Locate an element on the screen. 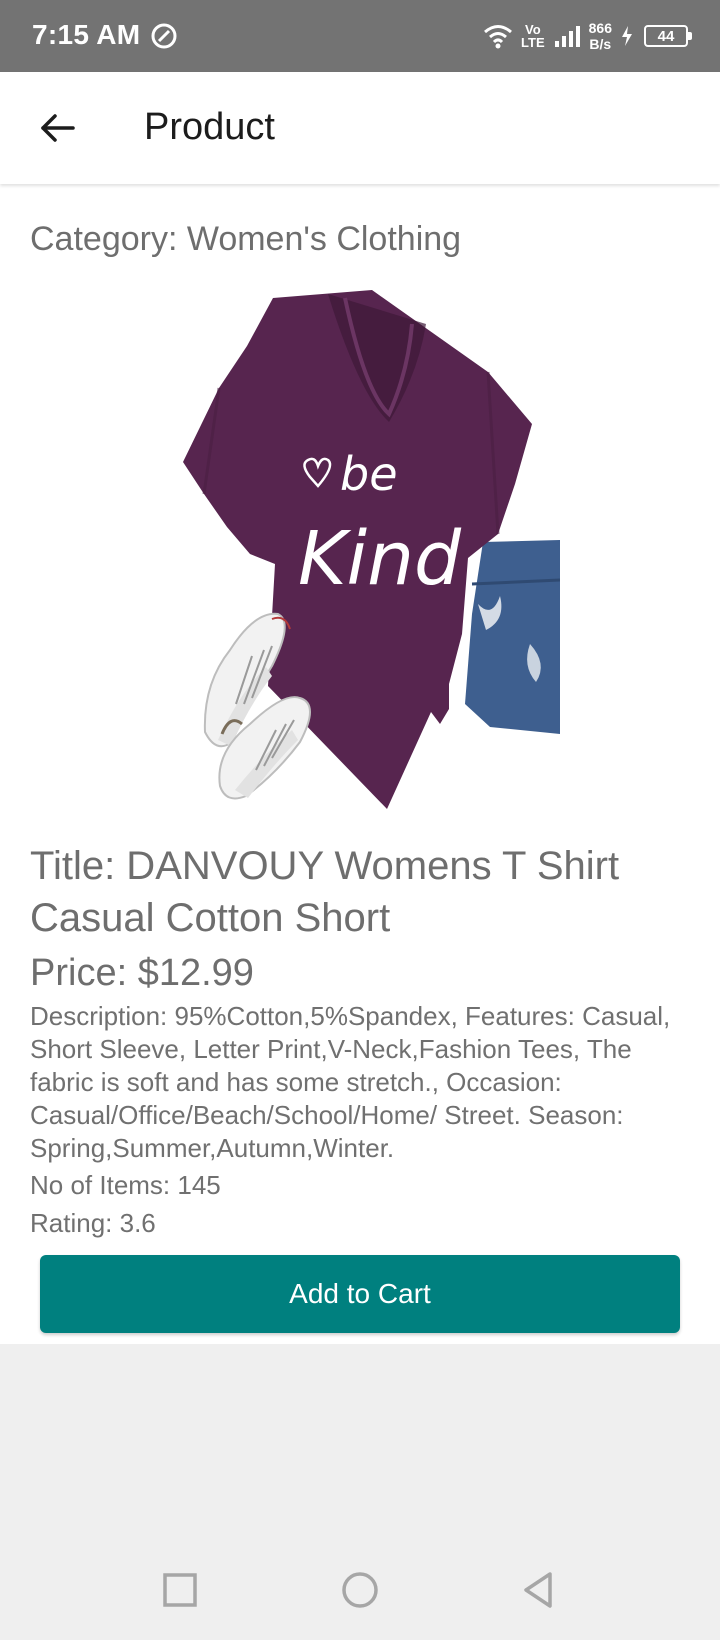 Image resolution: width=720 pixels, height=1640 pixels. status-time: 7:15 AM is located at coordinates (86, 34).